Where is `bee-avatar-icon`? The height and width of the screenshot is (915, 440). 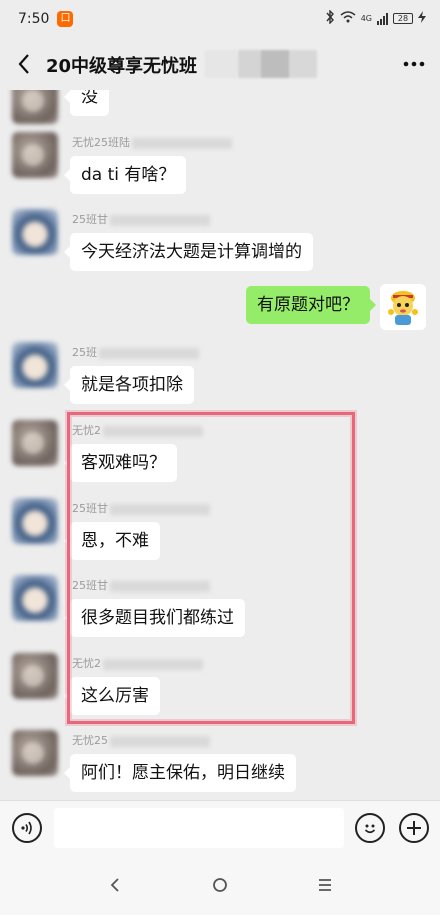 bee-avatar-icon is located at coordinates (403, 307).